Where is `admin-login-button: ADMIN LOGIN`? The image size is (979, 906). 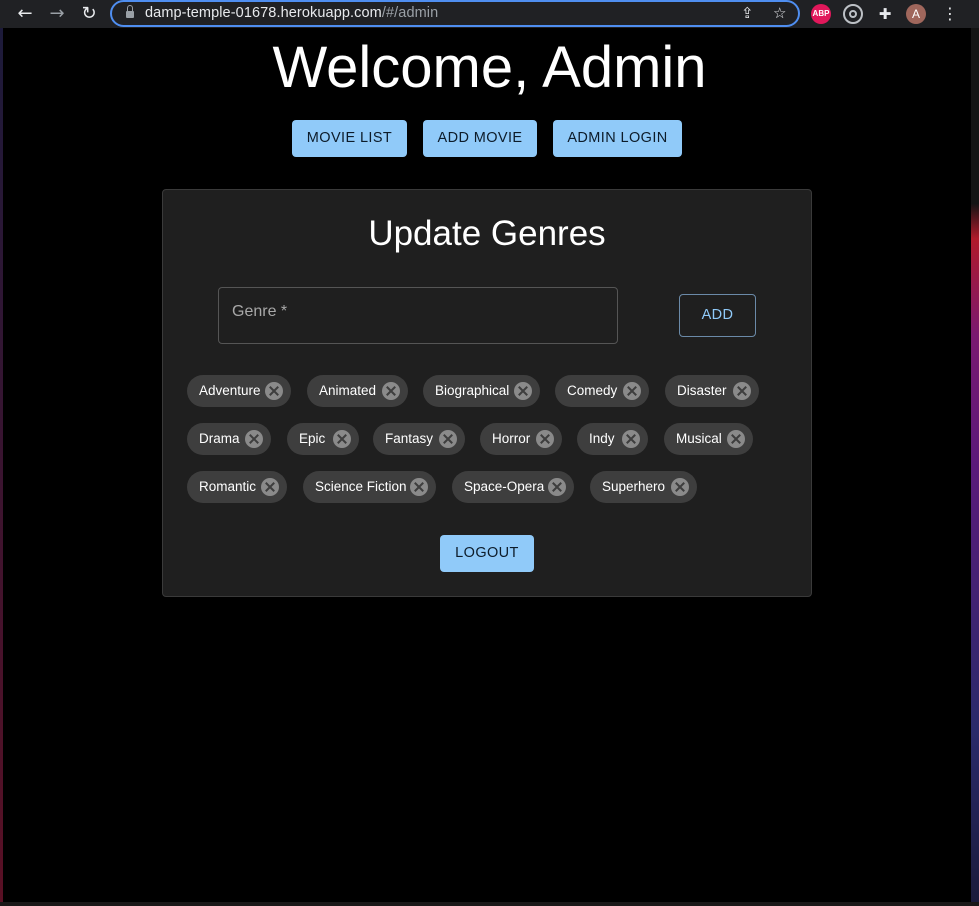
admin-login-button: ADMIN LOGIN is located at coordinates (617, 138).